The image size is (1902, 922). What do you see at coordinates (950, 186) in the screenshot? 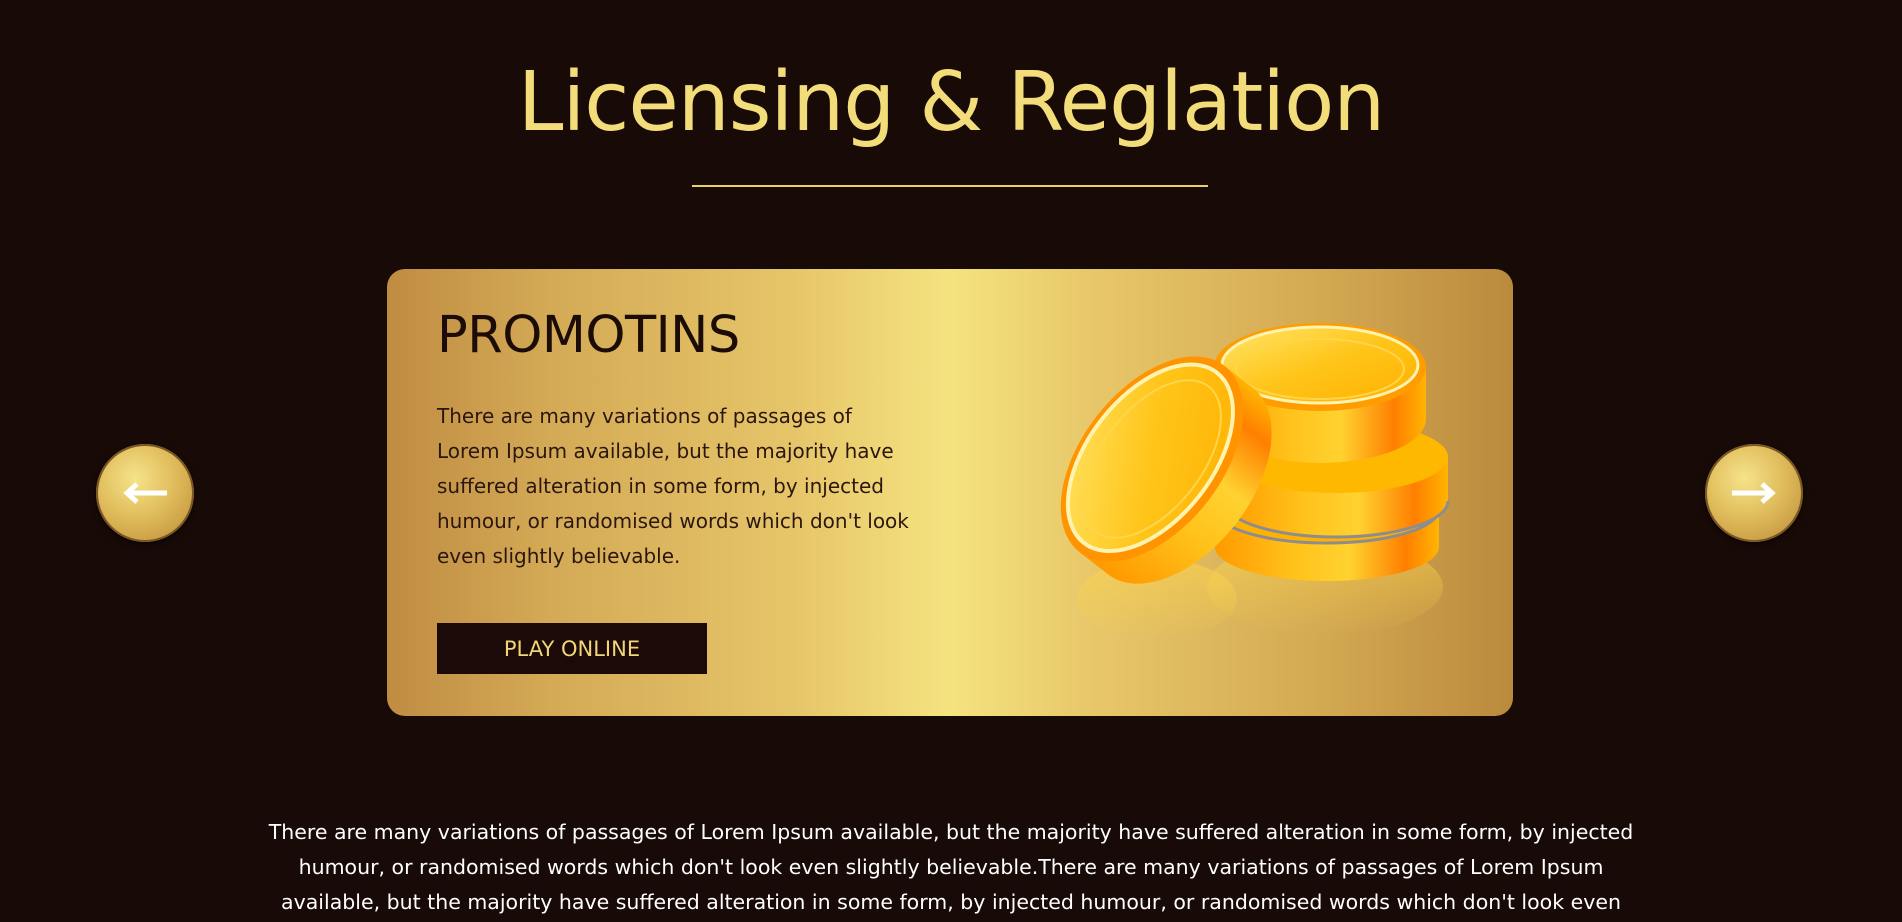
I see `title-divider` at bounding box center [950, 186].